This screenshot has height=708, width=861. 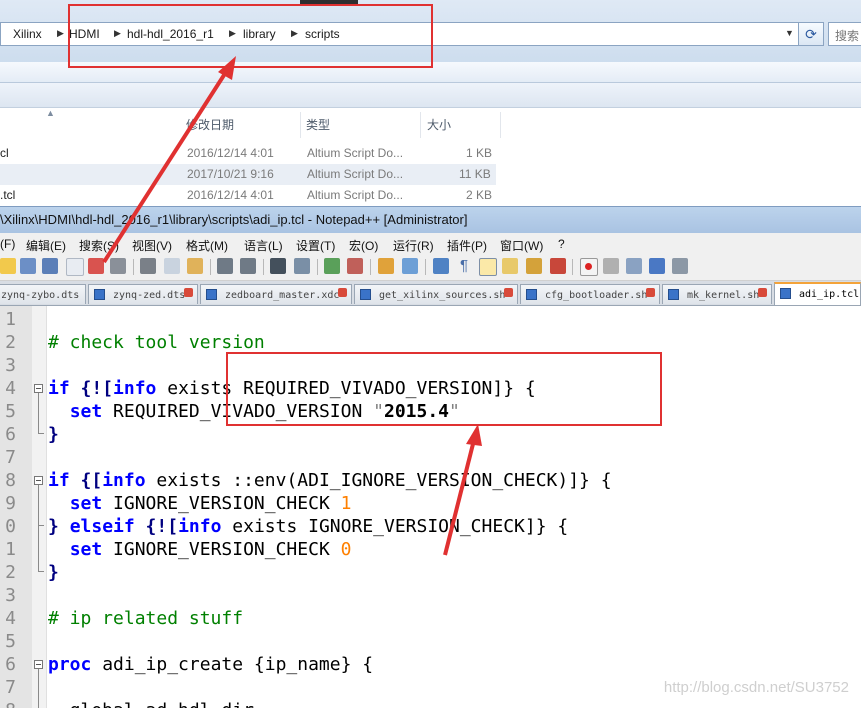 What do you see at coordinates (38, 528) in the screenshot?
I see `fold-line` at bounding box center [38, 528].